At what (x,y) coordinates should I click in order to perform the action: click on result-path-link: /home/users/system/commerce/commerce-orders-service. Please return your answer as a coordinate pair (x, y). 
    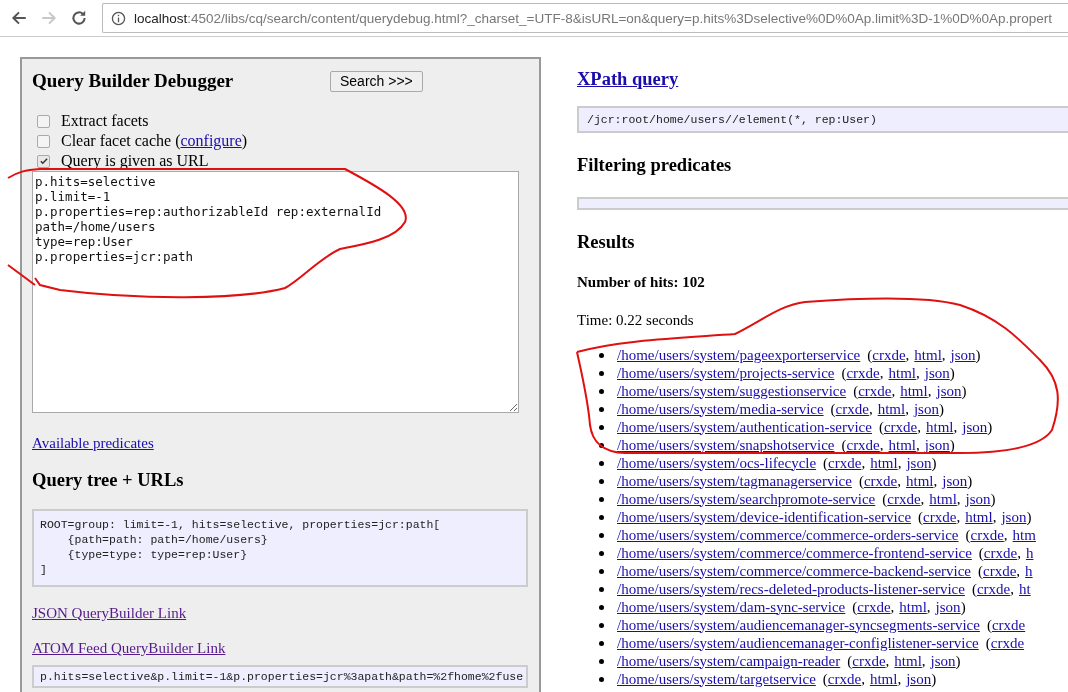
    Looking at the image, I should click on (788, 535).